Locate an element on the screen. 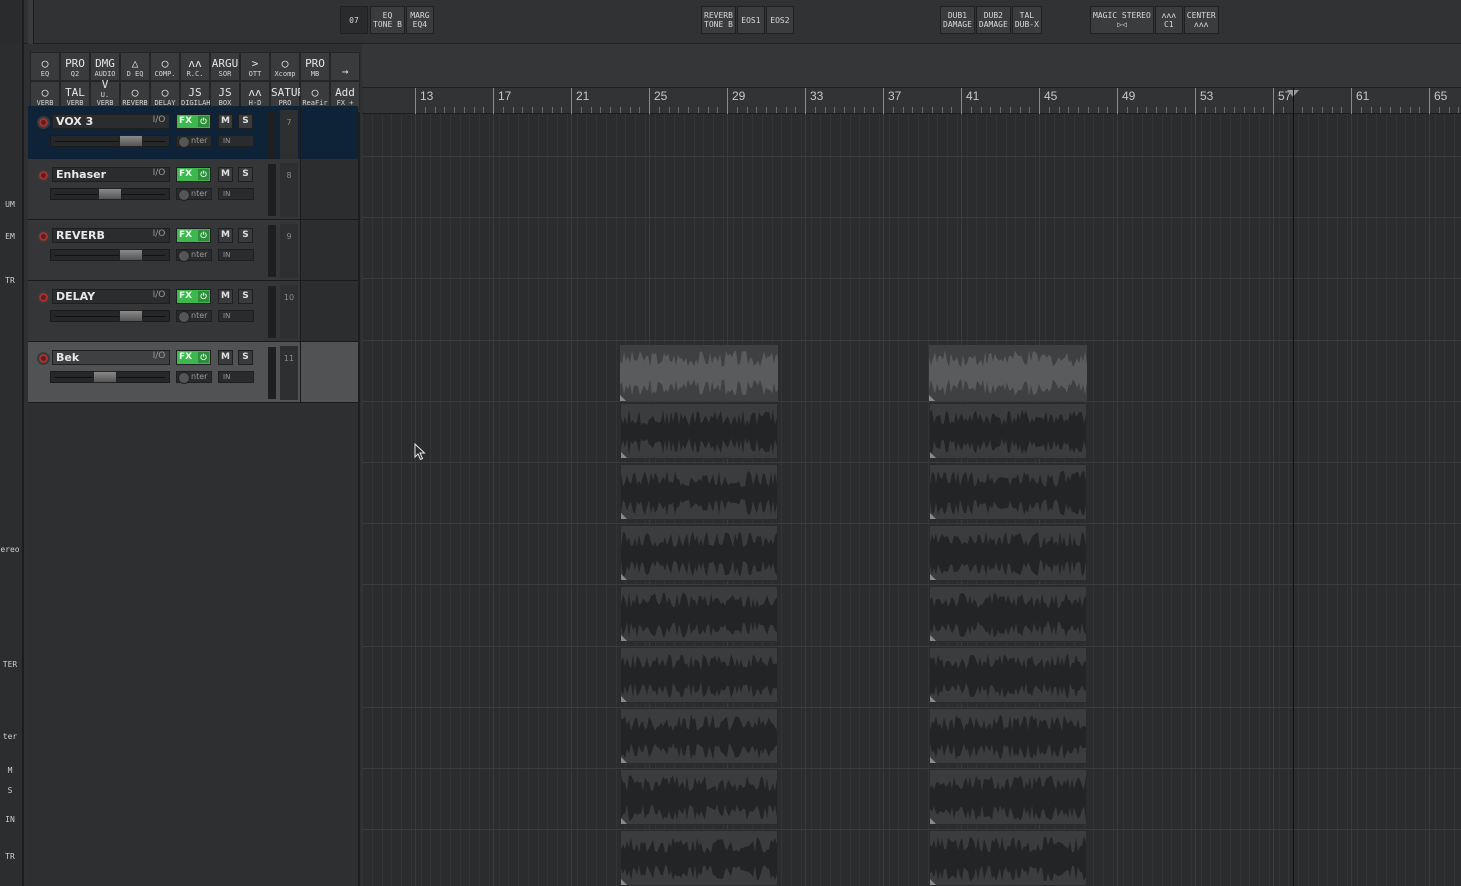  ruler-bar-marker: 53 is located at coordinates (1204, 101).